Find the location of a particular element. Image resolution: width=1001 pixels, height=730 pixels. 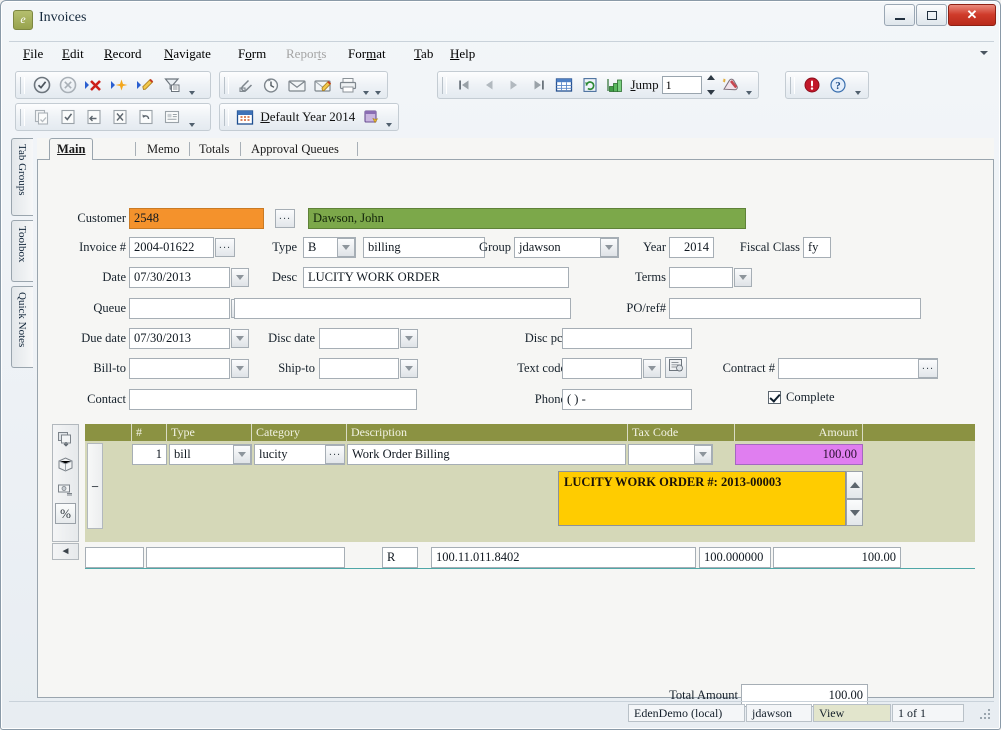

ship-to-dropdown-icon is located at coordinates (409, 368).